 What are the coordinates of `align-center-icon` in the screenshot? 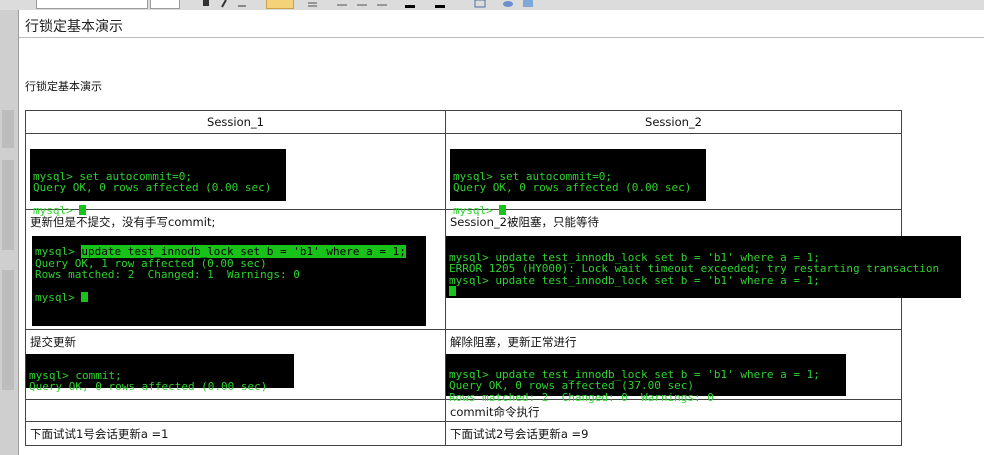 It's located at (342, 4).